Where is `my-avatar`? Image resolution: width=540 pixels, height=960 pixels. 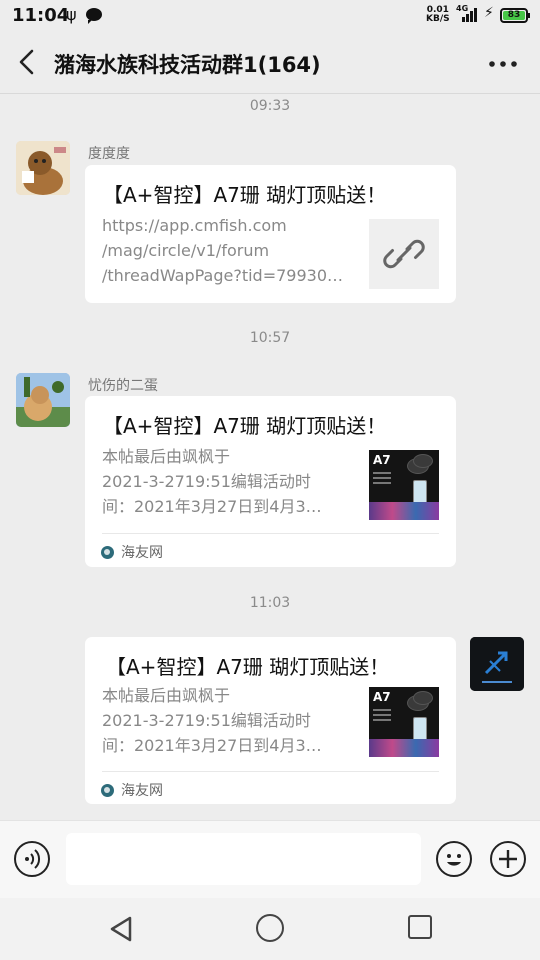 my-avatar is located at coordinates (497, 664).